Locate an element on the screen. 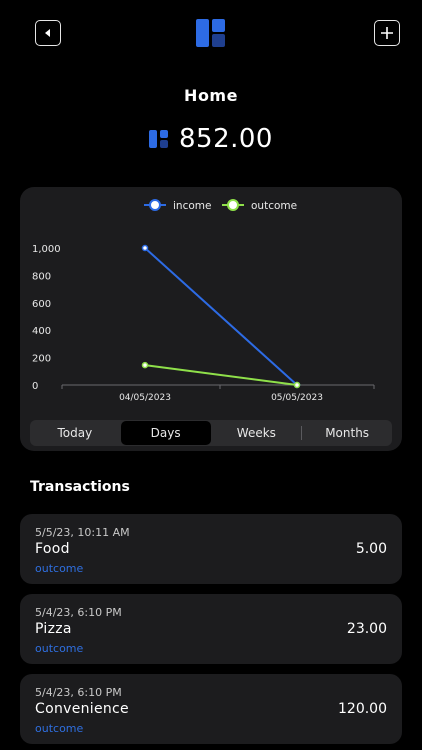 The height and width of the screenshot is (750, 422). transaction-name: Convenience is located at coordinates (82, 709).